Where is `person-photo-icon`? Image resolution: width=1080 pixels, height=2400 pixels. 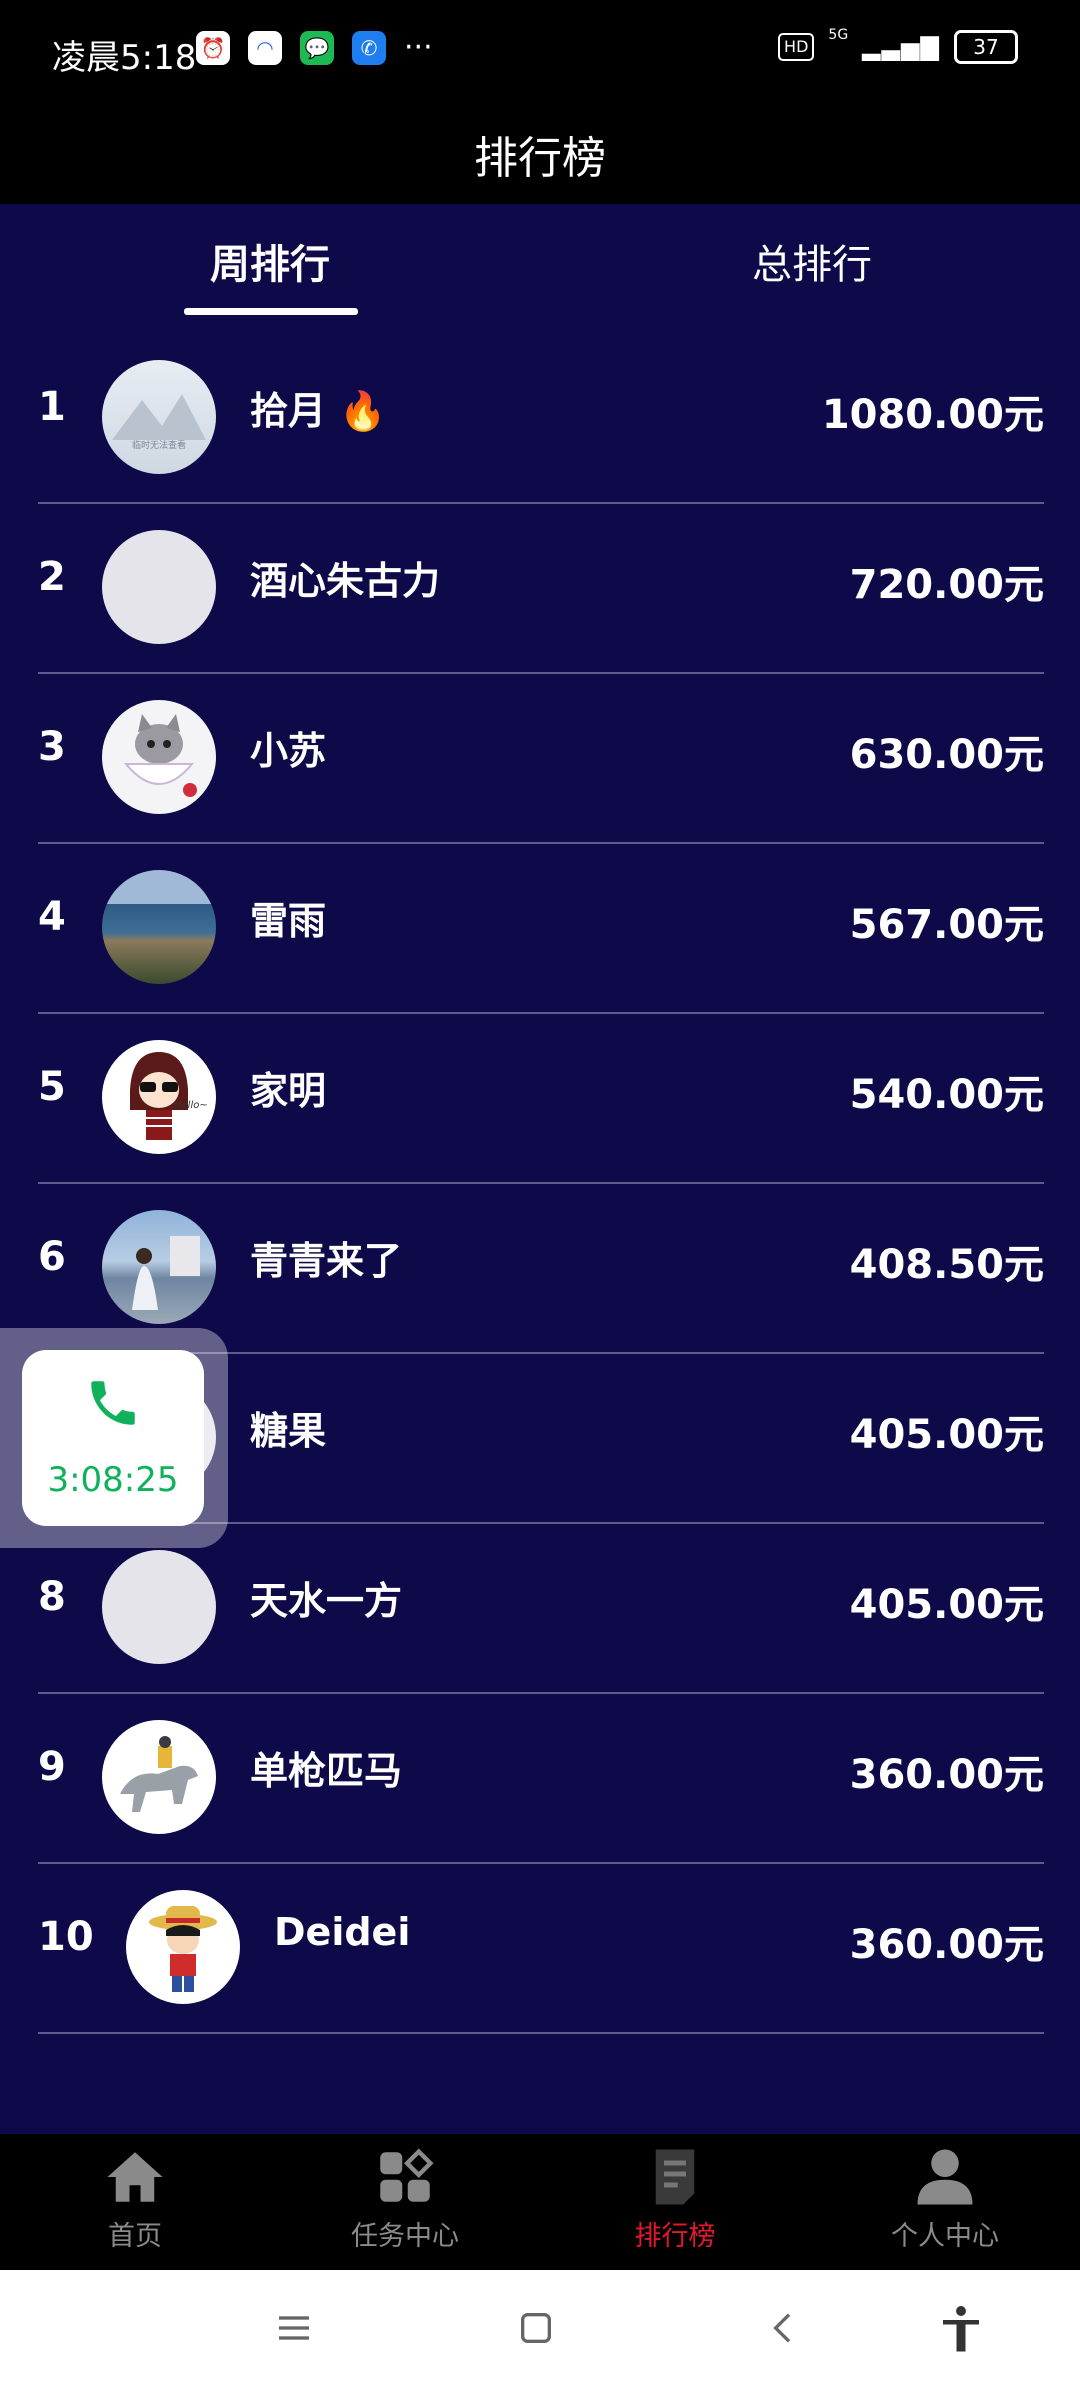 person-photo-icon is located at coordinates (166, 1273).